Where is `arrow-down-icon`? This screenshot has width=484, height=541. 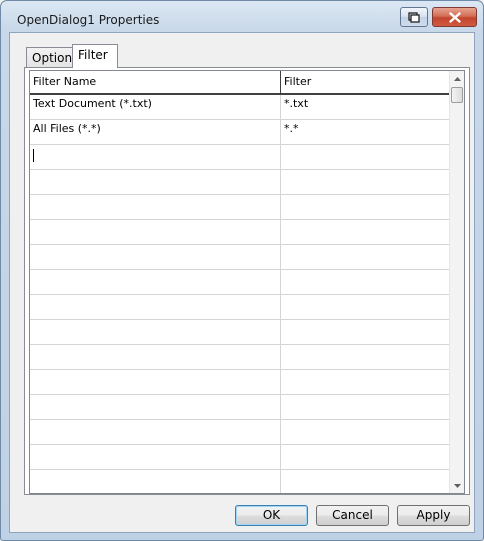
arrow-down-icon is located at coordinates (457, 485).